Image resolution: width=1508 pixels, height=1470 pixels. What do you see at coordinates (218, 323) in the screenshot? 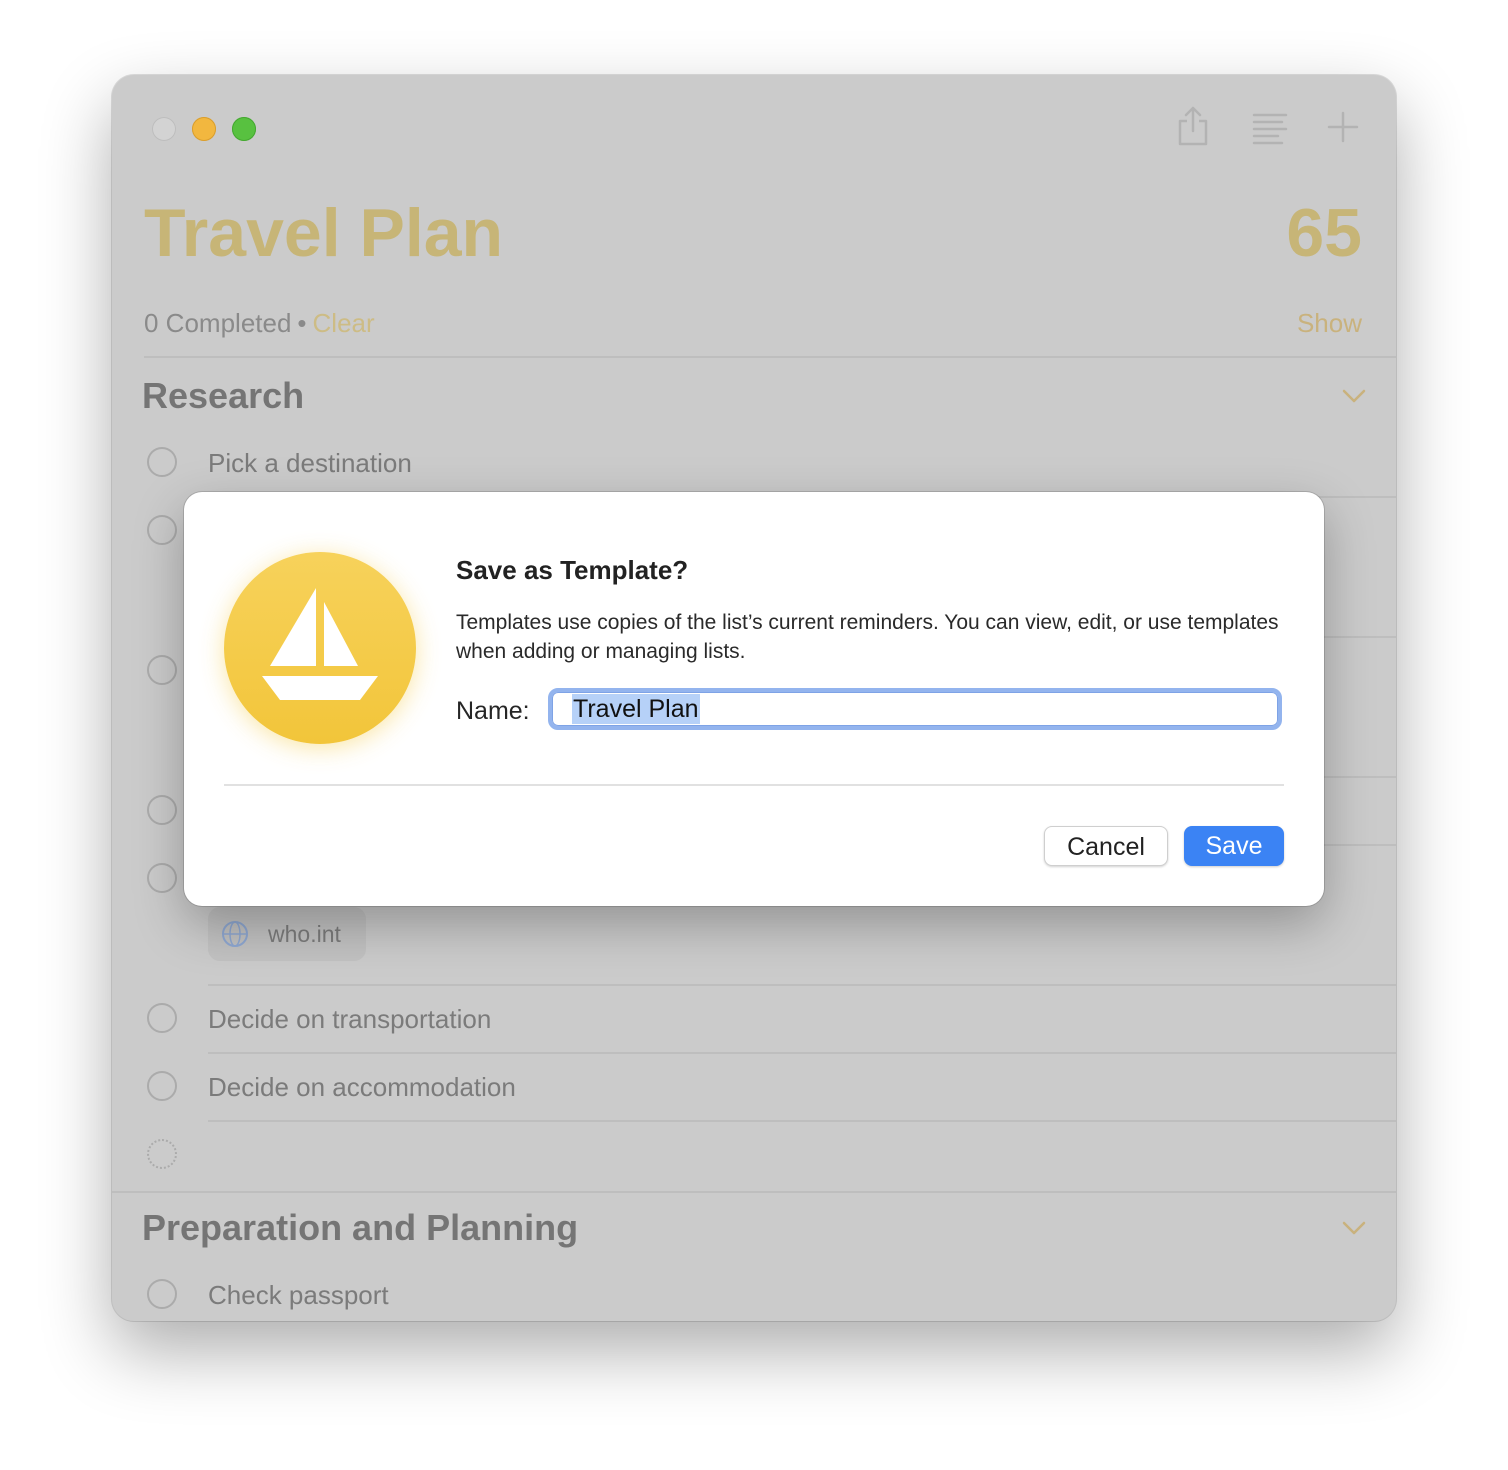
I see `completed-count: 0 Completed` at bounding box center [218, 323].